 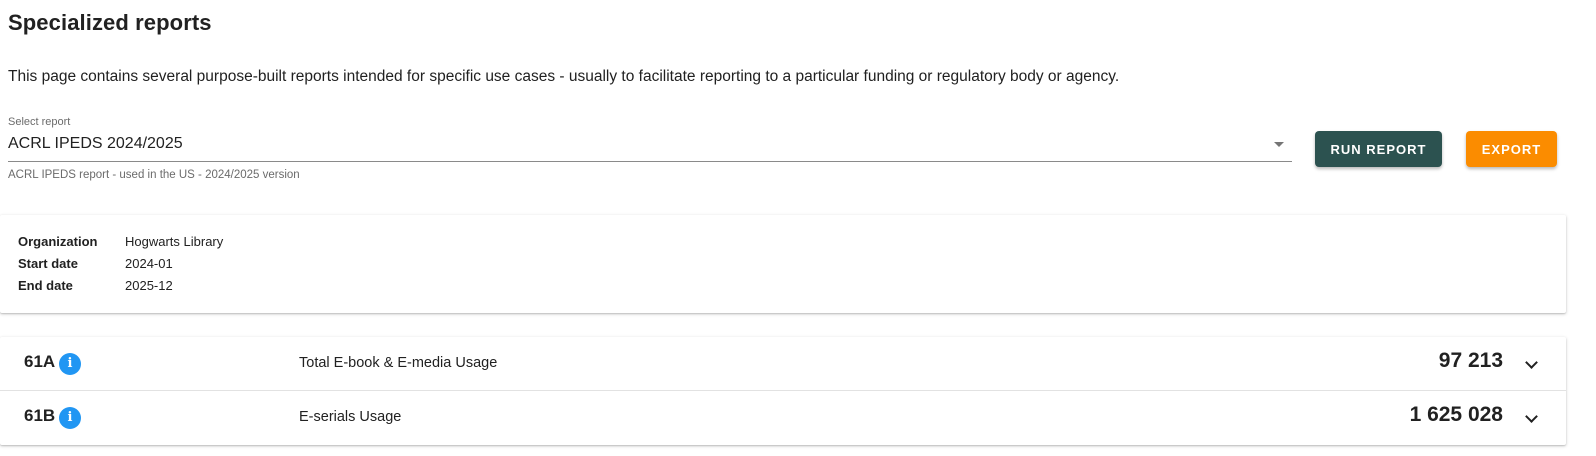 What do you see at coordinates (110, 22) in the screenshot?
I see `page-title: Specialized reports` at bounding box center [110, 22].